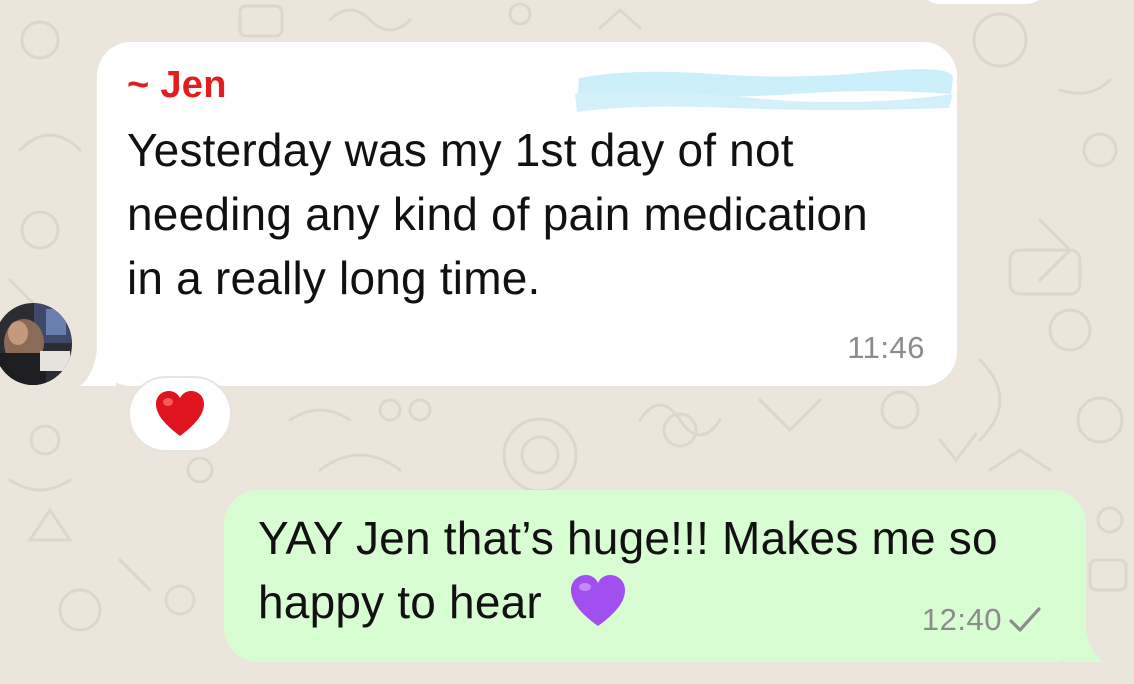 This screenshot has width=1134, height=684. Describe the element at coordinates (764, 90) in the screenshot. I see `redacted-phone-number` at that location.